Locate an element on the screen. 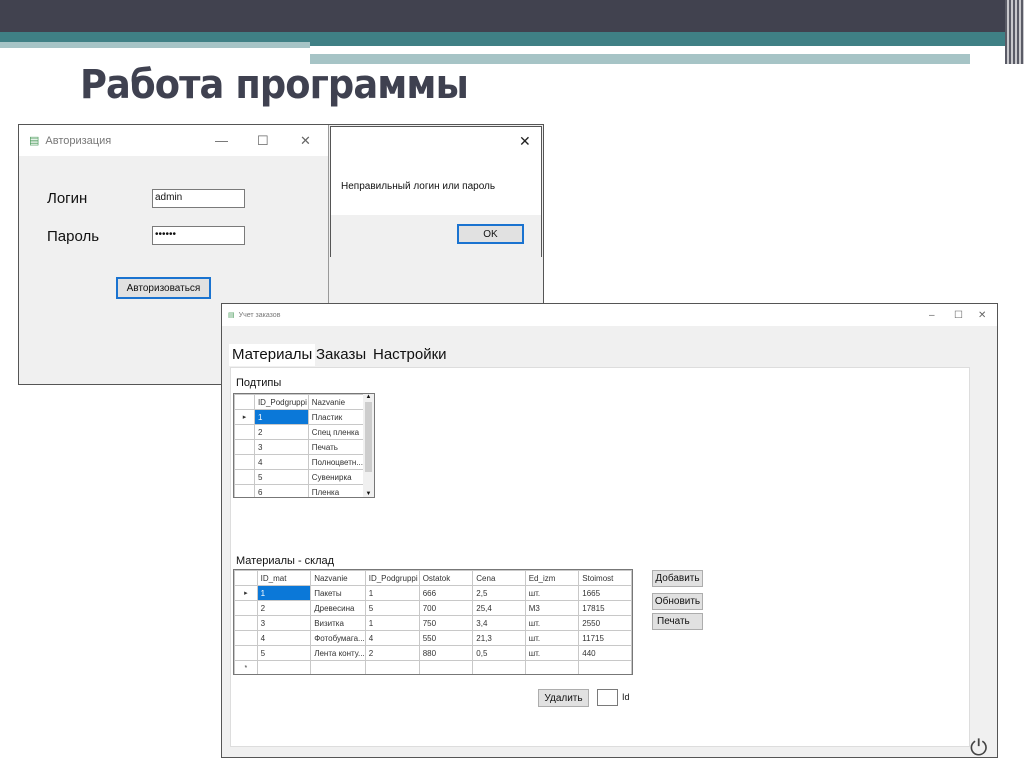 This screenshot has height=767, width=1024. login-input: admin is located at coordinates (198, 198).